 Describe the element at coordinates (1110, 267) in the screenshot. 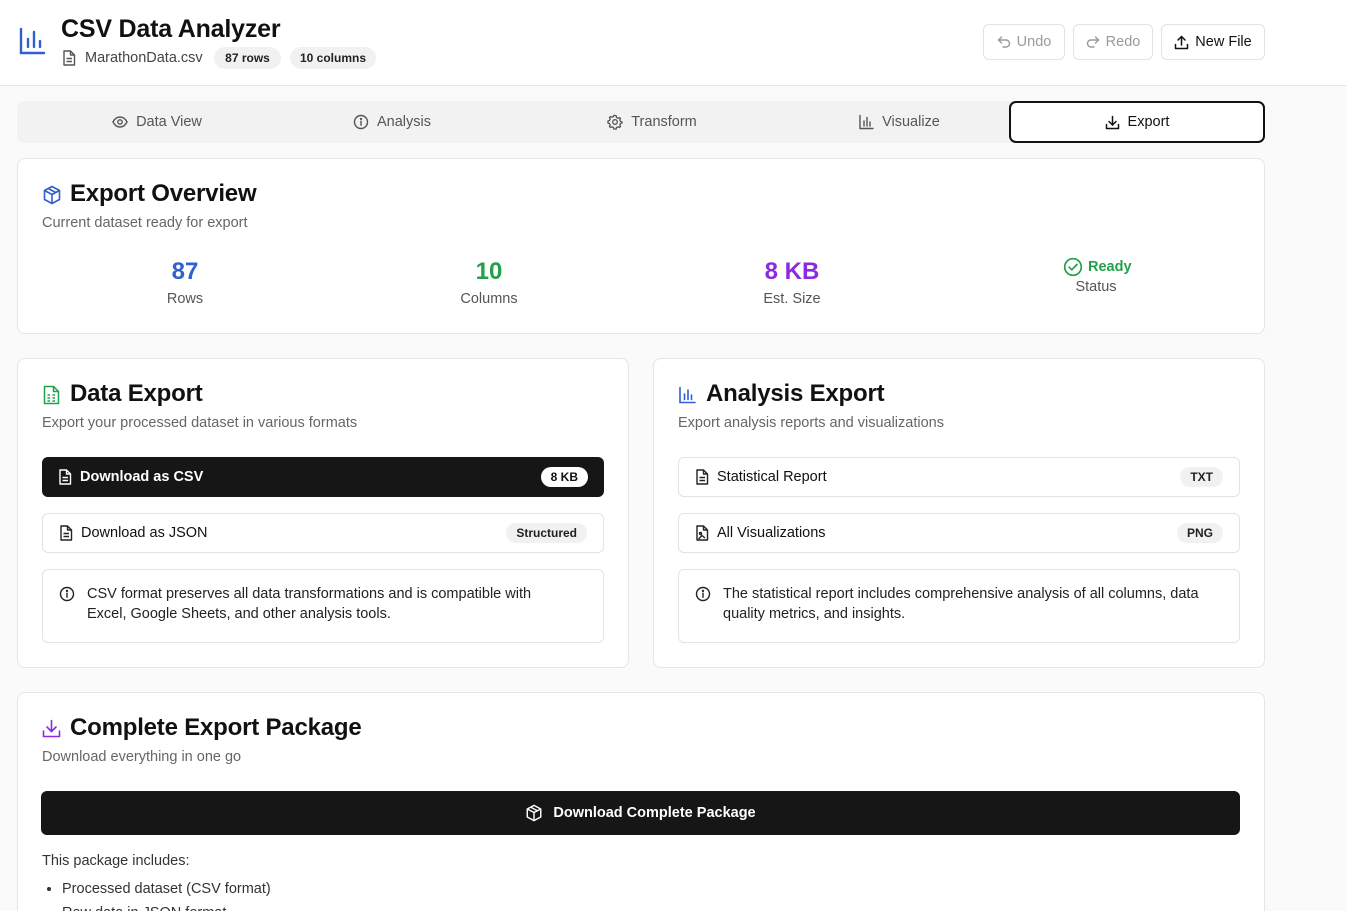

I see `status-value: Ready` at that location.